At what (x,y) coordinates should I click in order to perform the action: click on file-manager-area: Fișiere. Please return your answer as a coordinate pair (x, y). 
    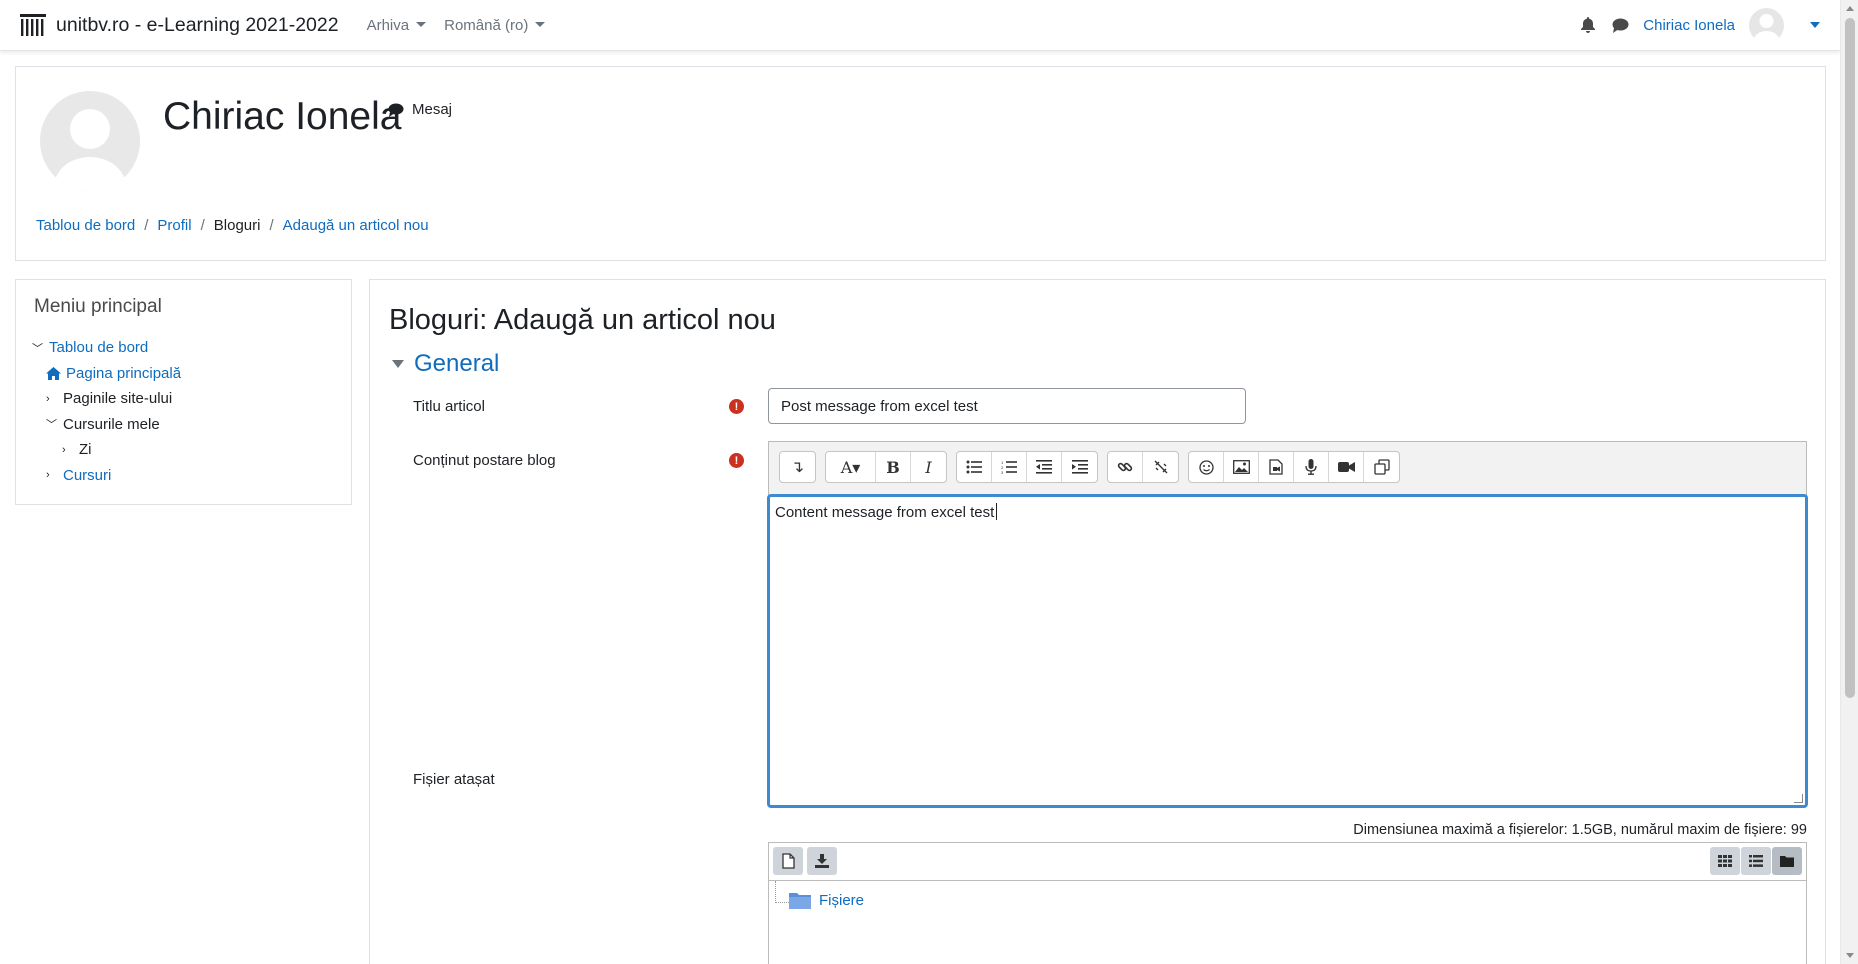
    Looking at the image, I should click on (1287, 922).